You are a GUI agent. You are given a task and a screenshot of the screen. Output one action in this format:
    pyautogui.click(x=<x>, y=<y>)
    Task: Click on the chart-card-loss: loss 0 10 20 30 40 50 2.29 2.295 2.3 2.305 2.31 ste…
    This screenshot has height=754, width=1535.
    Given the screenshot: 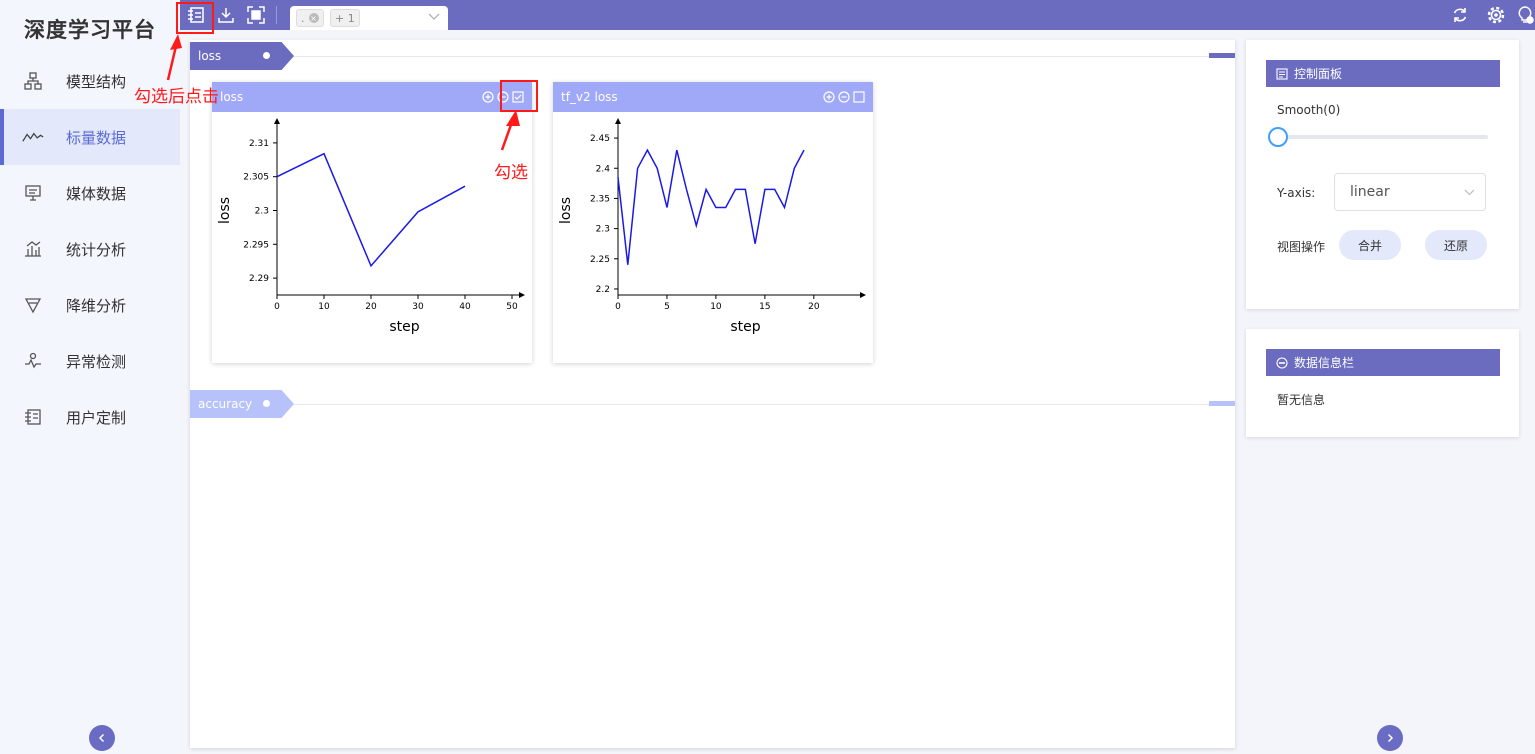 What is the action you would take?
    pyautogui.click(x=372, y=222)
    